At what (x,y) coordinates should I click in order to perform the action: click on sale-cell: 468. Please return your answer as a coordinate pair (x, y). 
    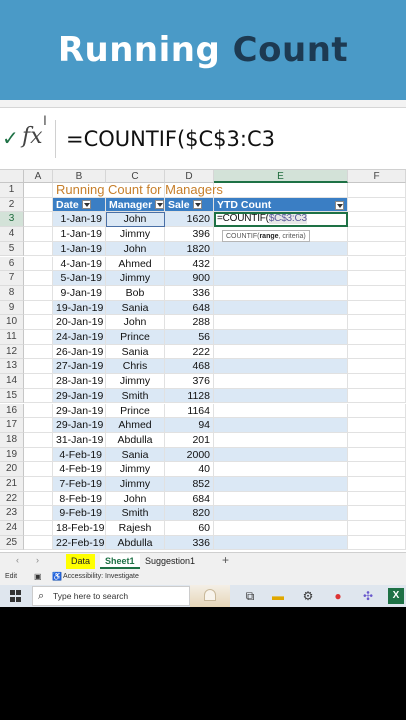
    Looking at the image, I should click on (189, 367).